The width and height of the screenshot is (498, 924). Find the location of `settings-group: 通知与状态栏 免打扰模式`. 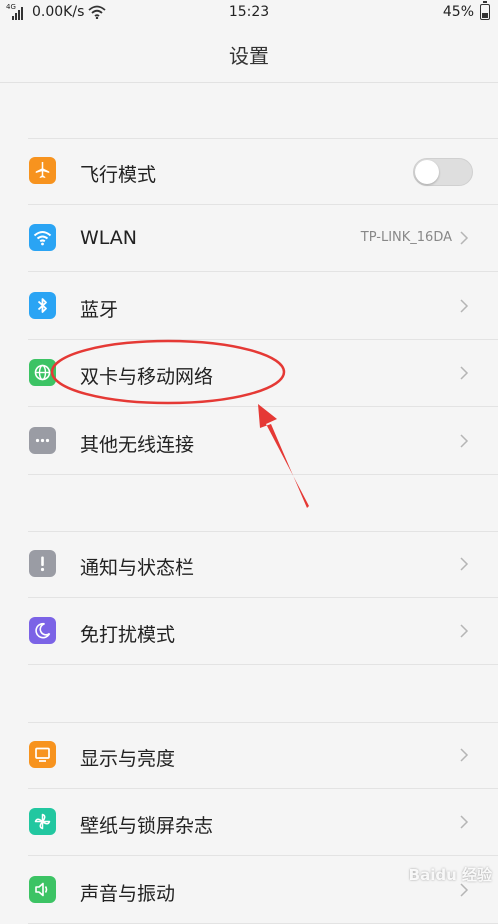

settings-group: 通知与状态栏 免打扰模式 is located at coordinates (249, 598).